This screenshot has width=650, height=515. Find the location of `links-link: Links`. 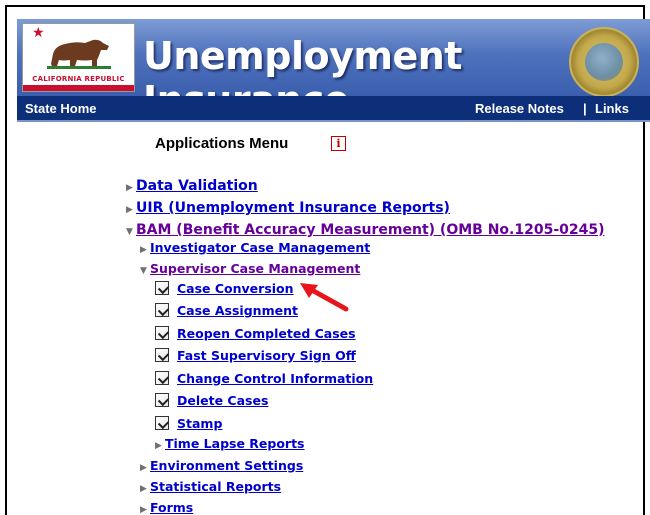

links-link: Links is located at coordinates (612, 108).